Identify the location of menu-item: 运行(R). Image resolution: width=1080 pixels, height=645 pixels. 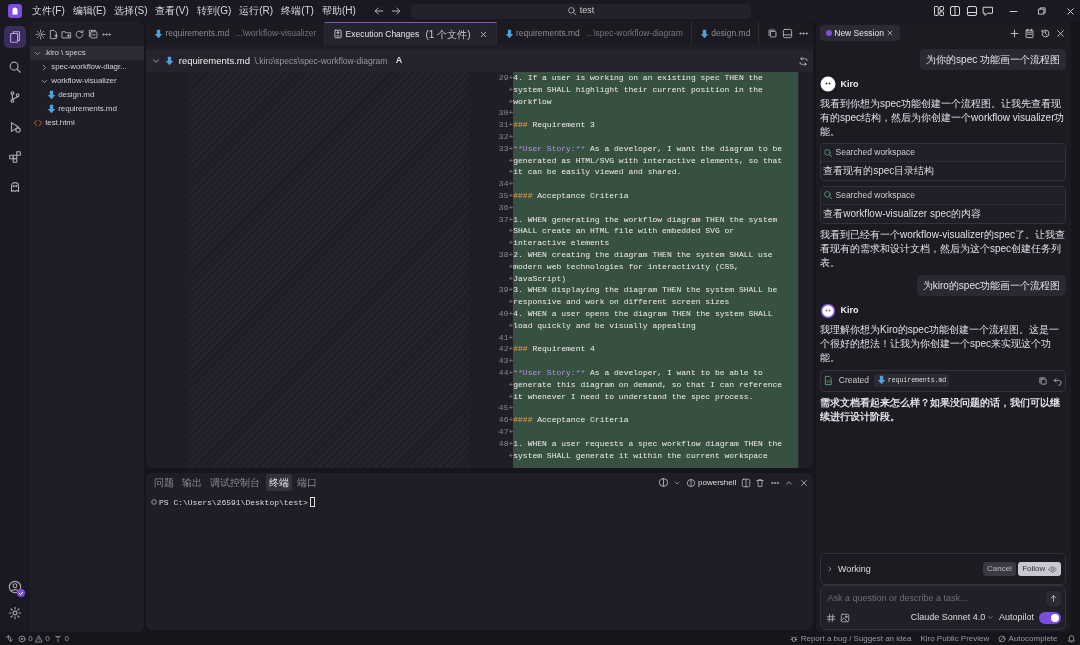
(256, 11).